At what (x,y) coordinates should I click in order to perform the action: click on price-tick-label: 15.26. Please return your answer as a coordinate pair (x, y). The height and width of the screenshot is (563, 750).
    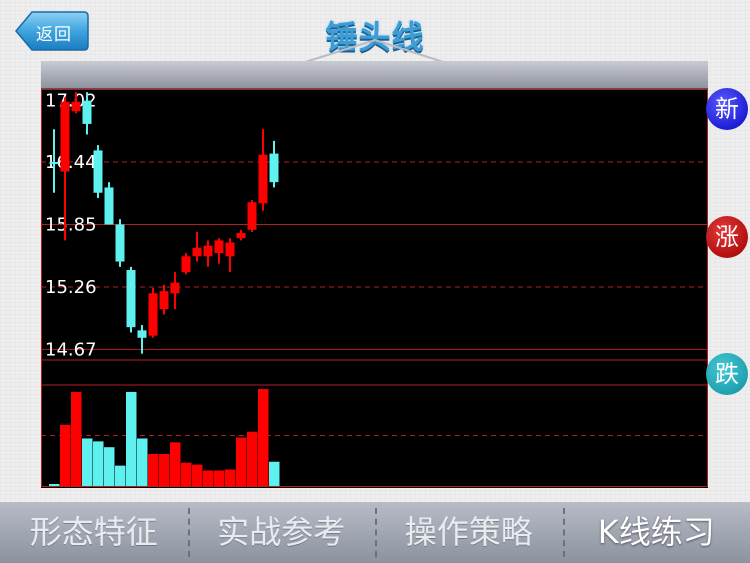
    Looking at the image, I should click on (71, 287).